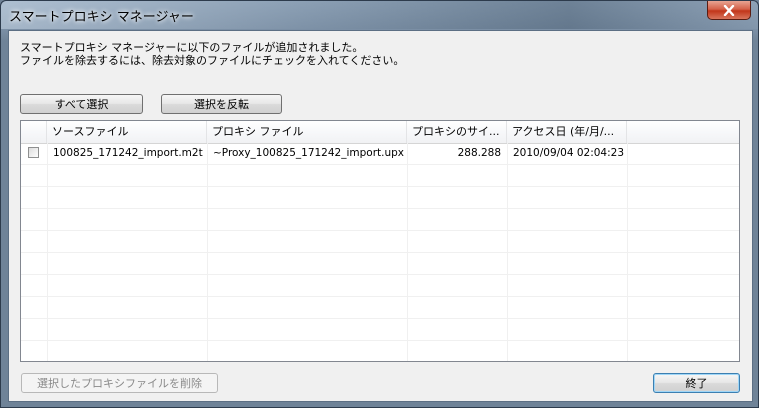  I want to click on proxy-file-cell: ~Proxy_100825_171242_import.upx, so click(309, 153).